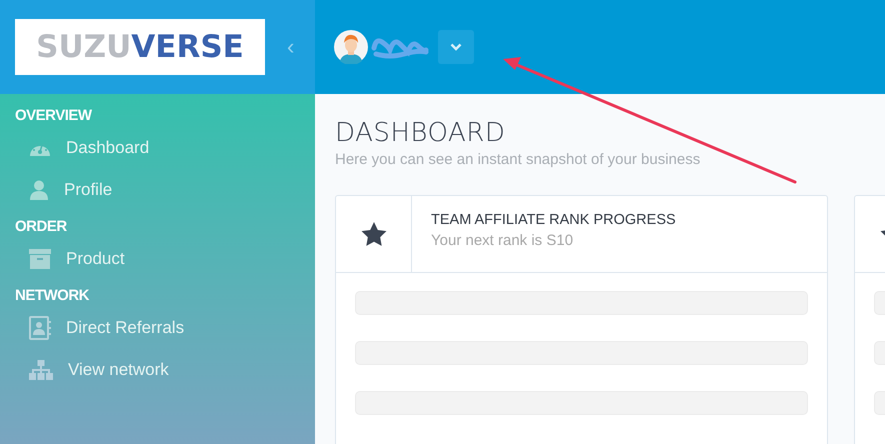 This screenshot has height=444, width=885. I want to click on avatar-icon, so click(351, 47).